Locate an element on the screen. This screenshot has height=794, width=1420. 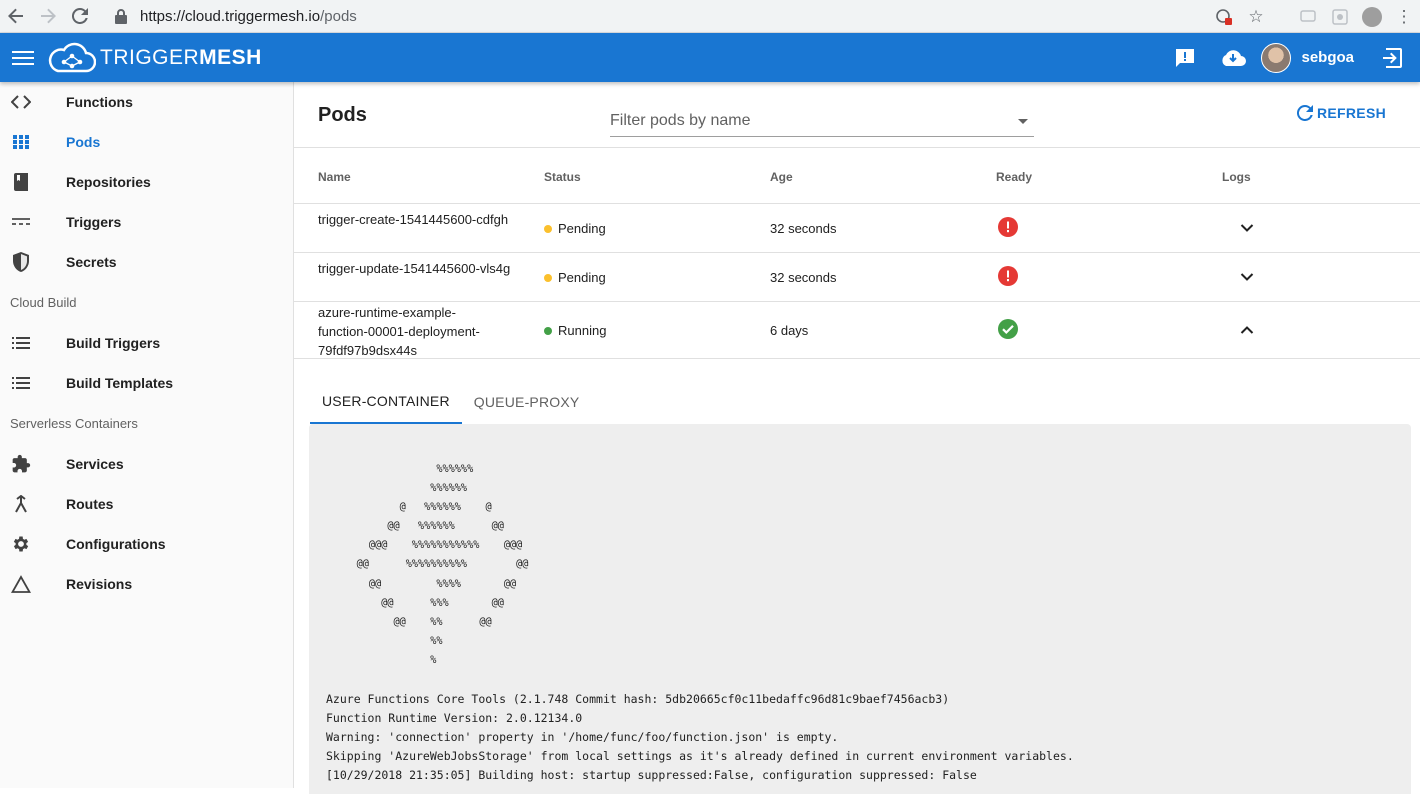
sidebar-item-label: Secrets is located at coordinates (91, 262).